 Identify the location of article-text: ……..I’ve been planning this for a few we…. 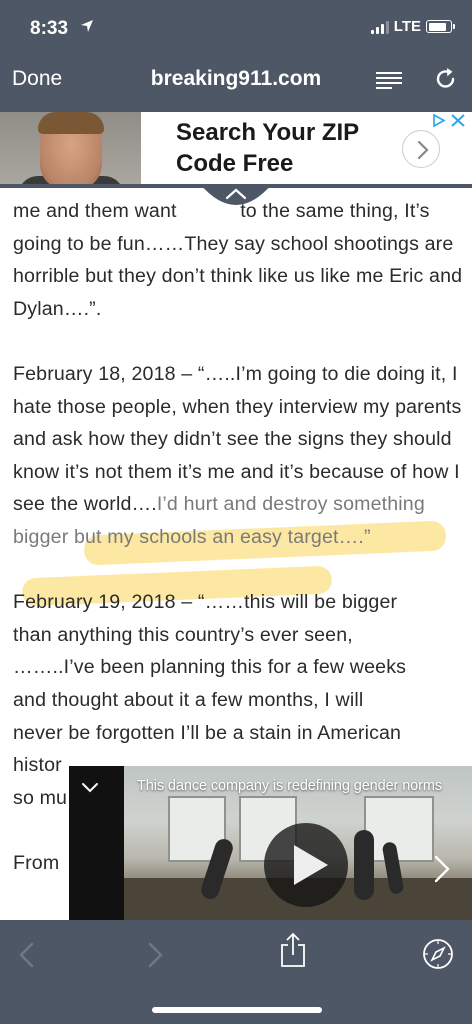
(210, 667).